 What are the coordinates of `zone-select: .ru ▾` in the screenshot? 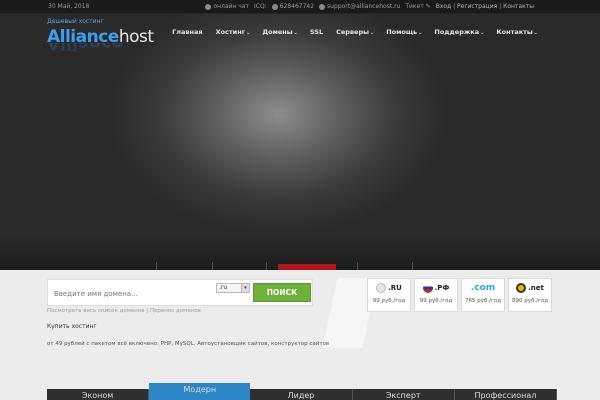 It's located at (233, 288).